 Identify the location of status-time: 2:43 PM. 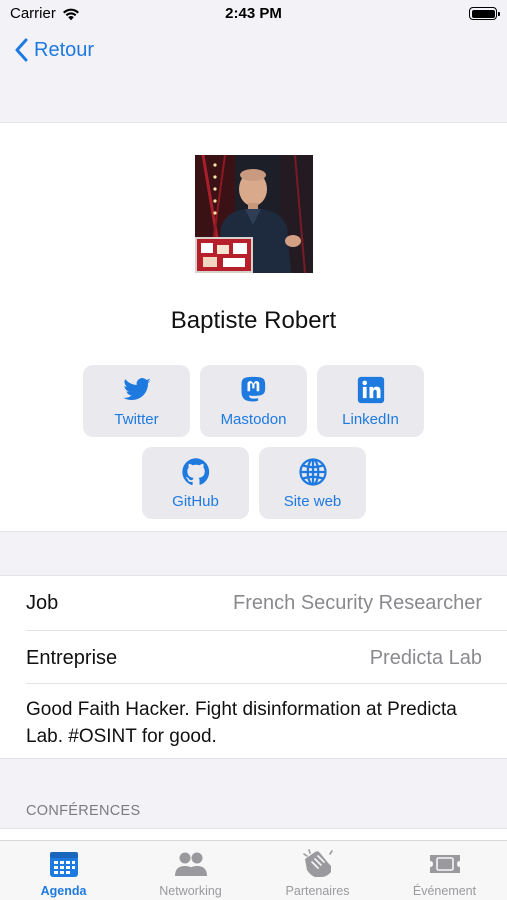
(253, 13).